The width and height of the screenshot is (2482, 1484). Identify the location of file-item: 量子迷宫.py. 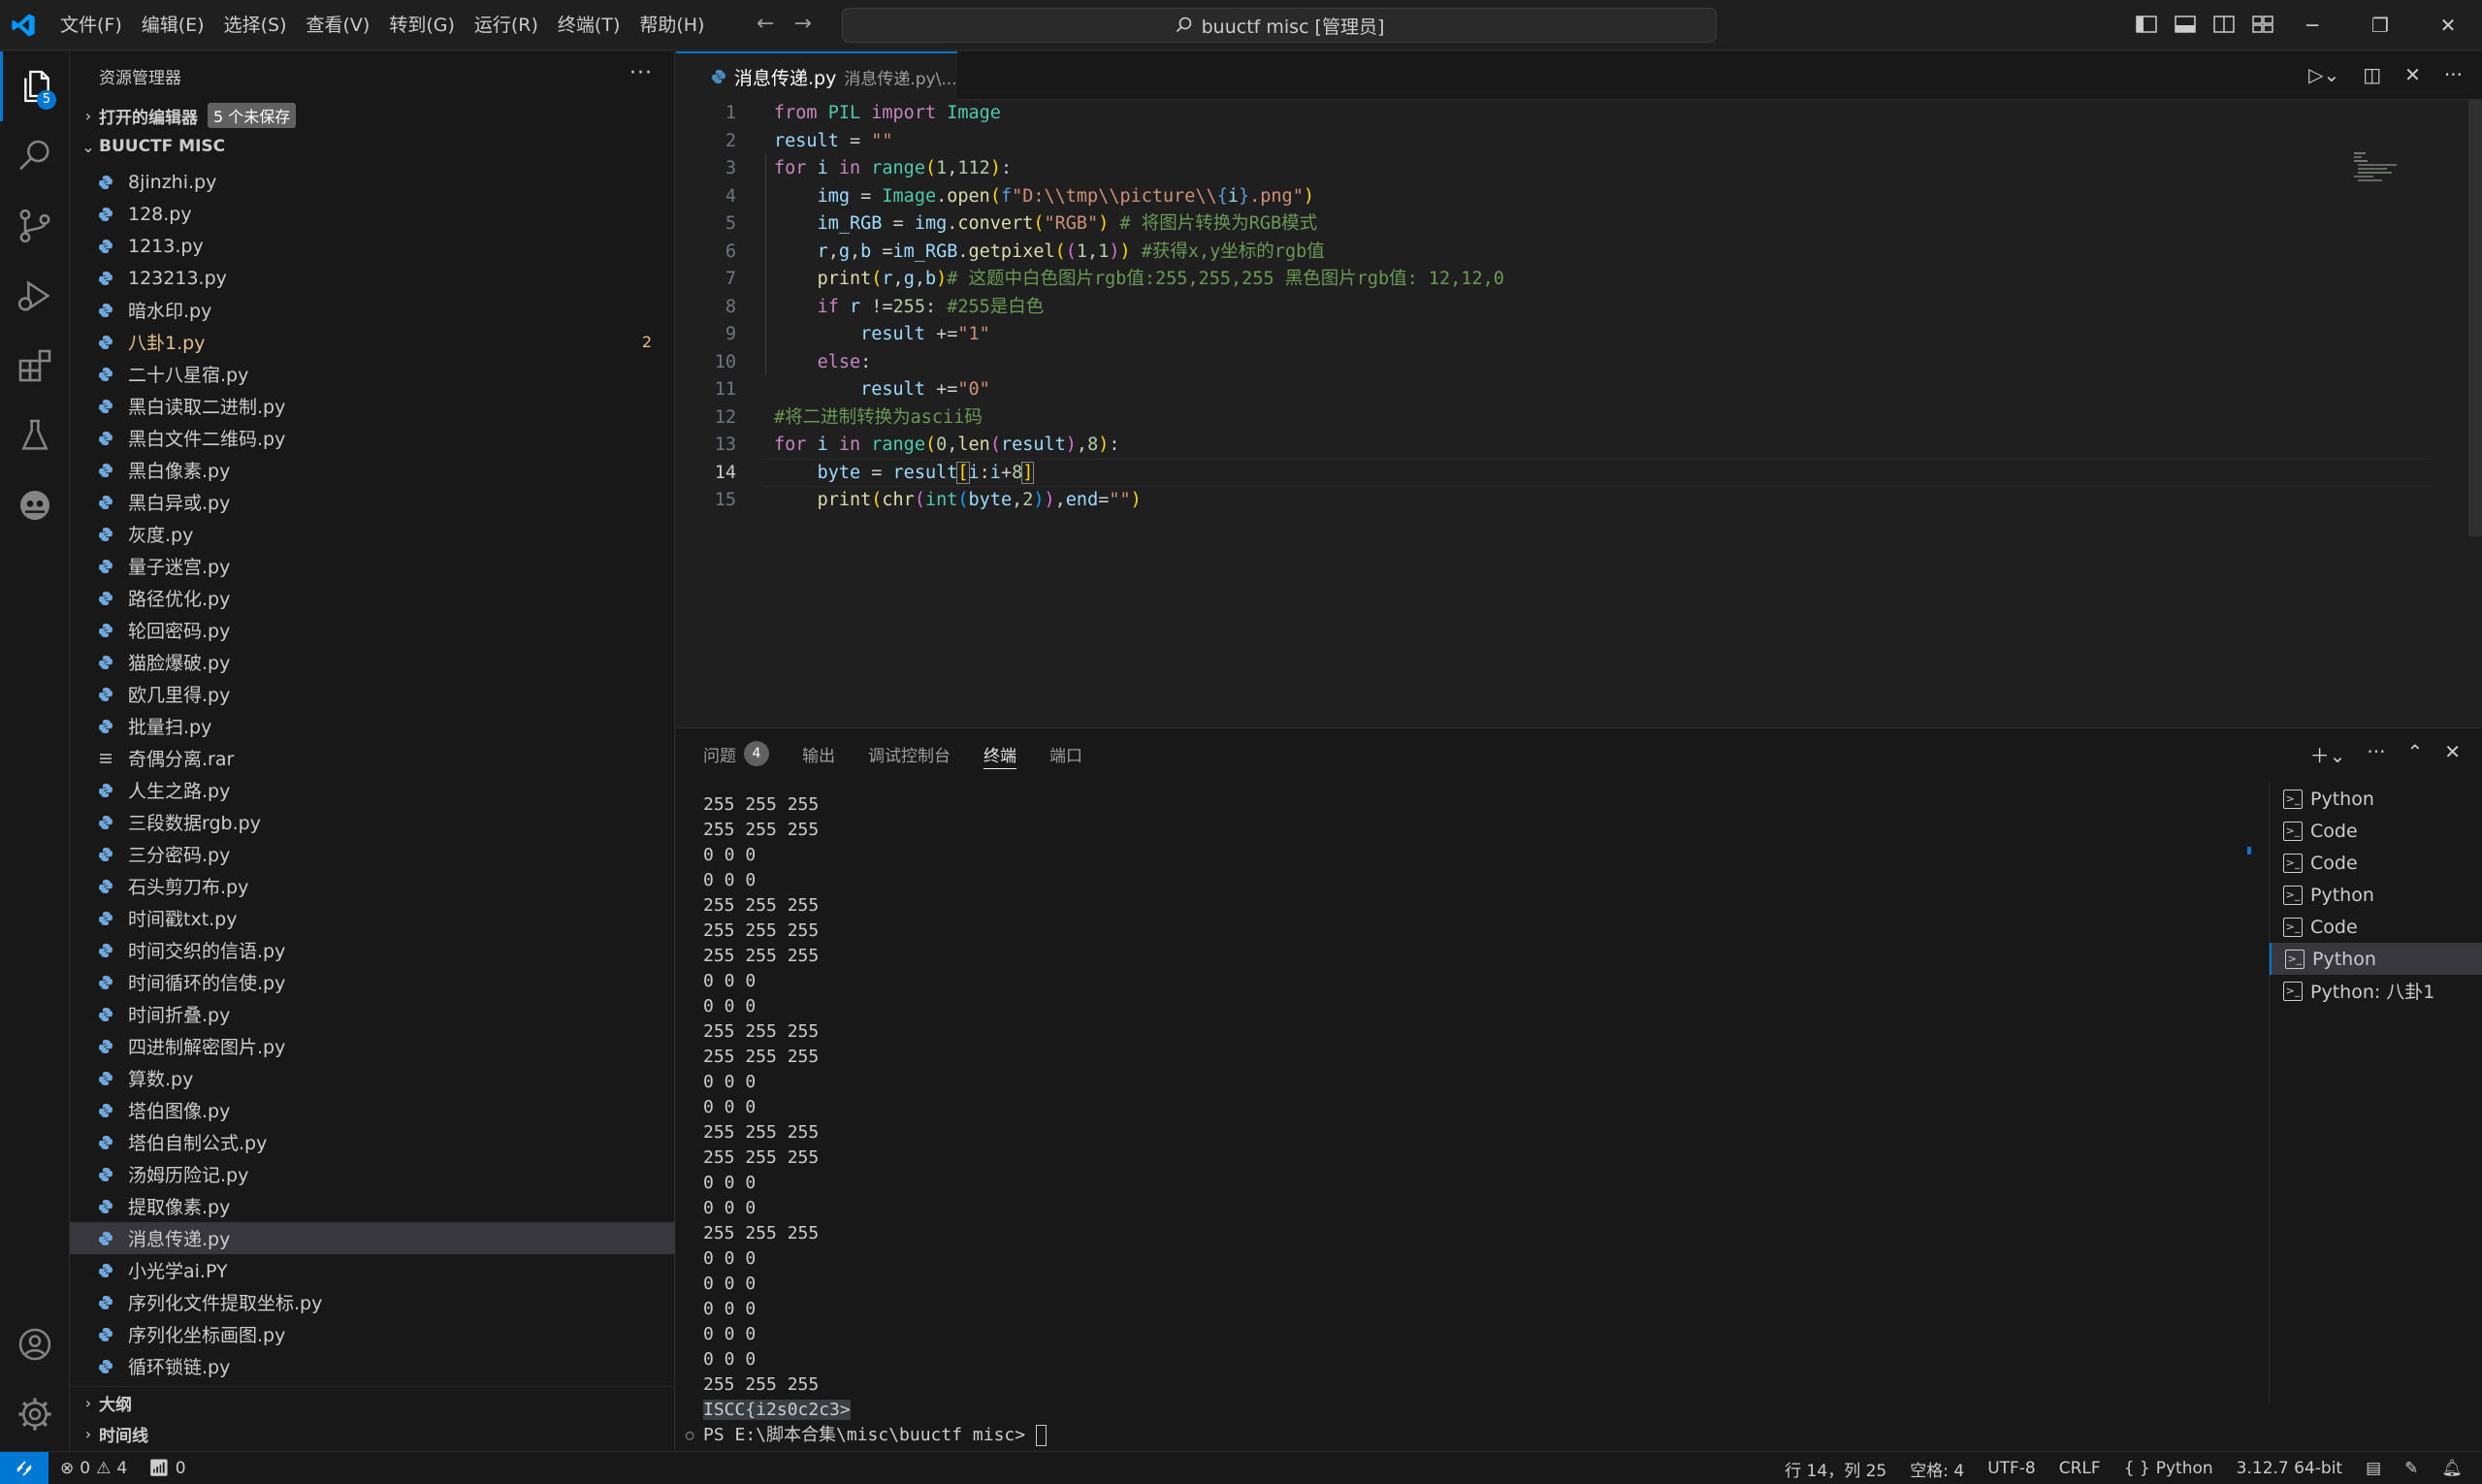
(372, 566).